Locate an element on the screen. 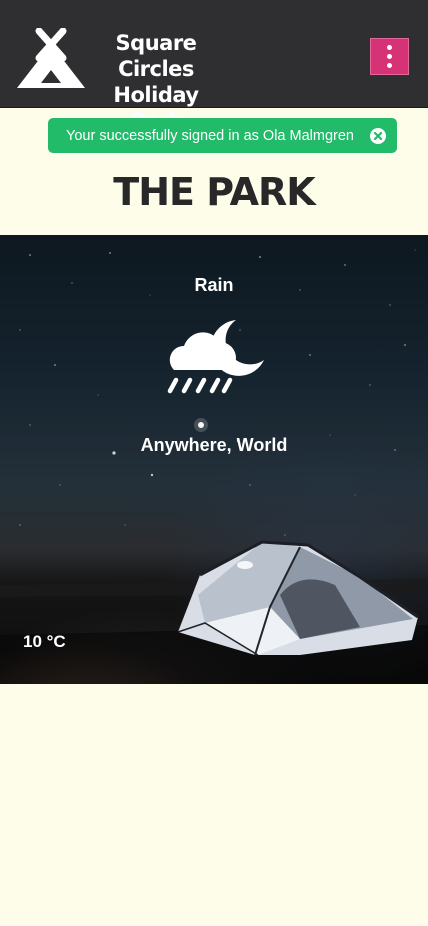 The height and width of the screenshot is (926, 428). tent-illustration is located at coordinates (298, 598).